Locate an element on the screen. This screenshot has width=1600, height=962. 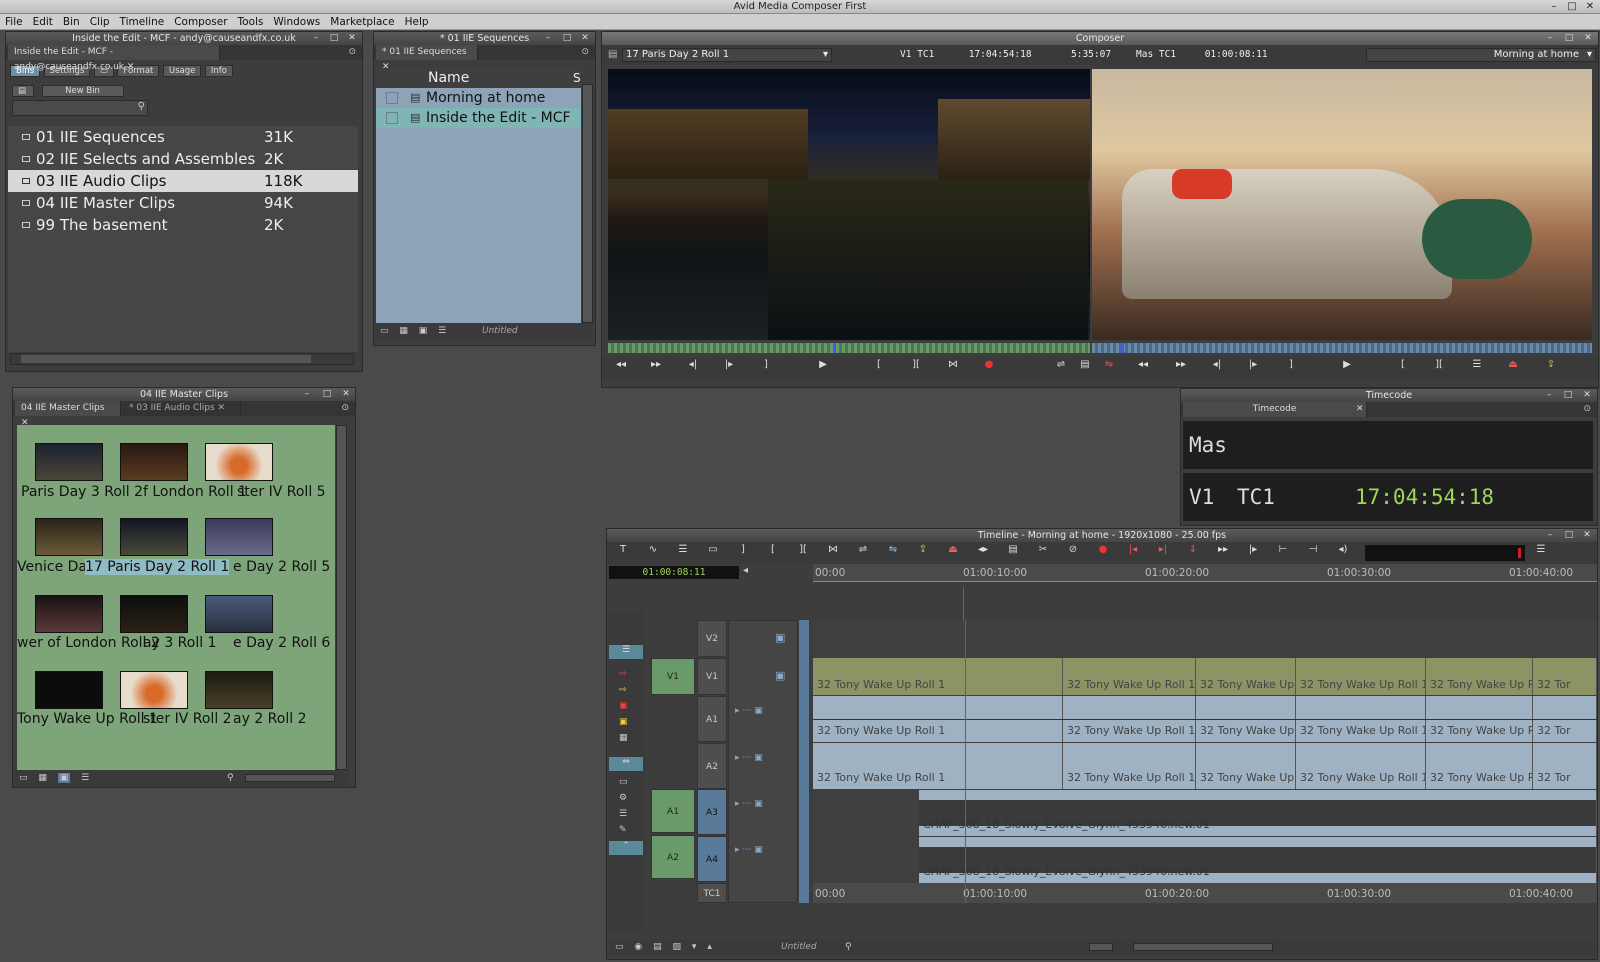
source-track-v1: V1 is located at coordinates (673, 676).